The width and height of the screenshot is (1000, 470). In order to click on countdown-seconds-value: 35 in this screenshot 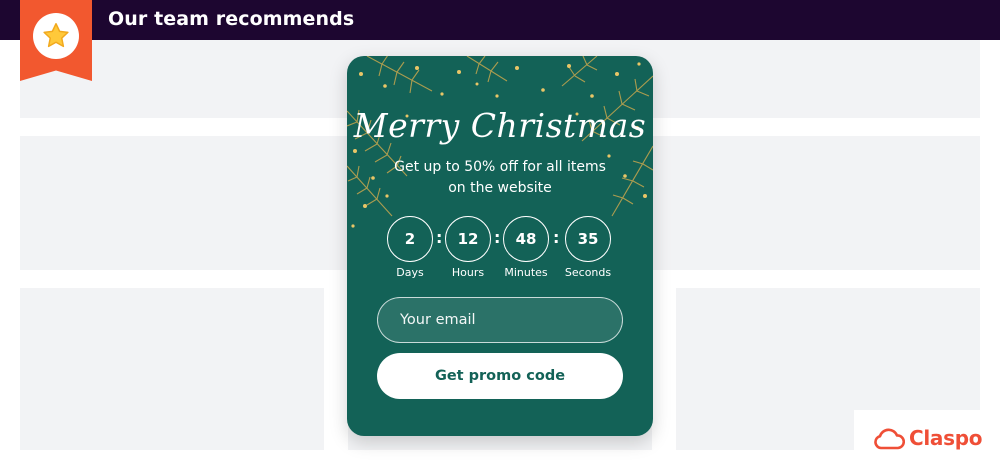, I will do `click(588, 239)`.